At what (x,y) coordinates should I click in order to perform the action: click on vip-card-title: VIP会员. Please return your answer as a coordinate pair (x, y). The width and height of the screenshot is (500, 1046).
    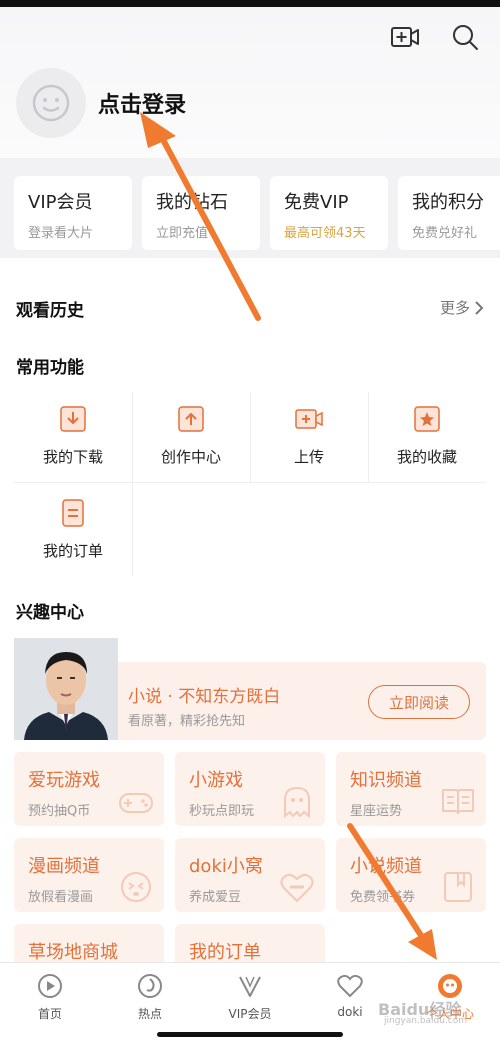
    Looking at the image, I should click on (60, 202).